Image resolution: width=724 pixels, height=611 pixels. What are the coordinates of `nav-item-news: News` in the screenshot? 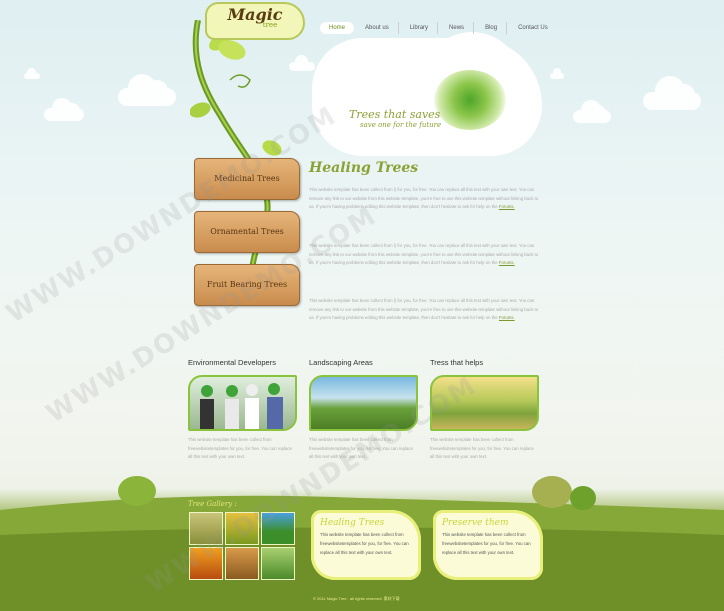 It's located at (457, 28).